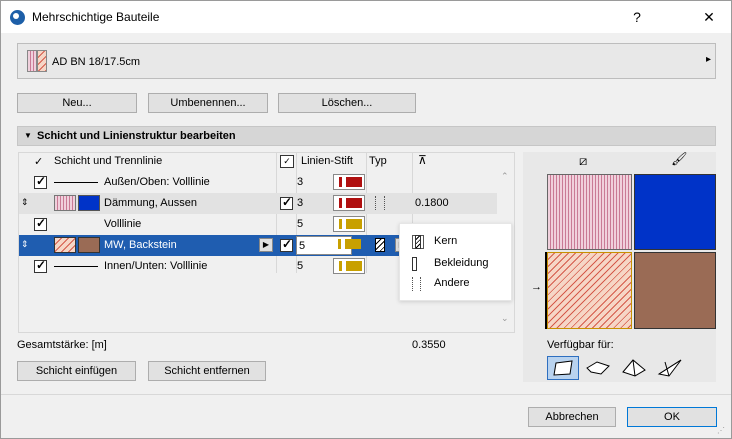 This screenshot has height=439, width=732. Describe the element at coordinates (17, 17) in the screenshot. I see `app-icon` at that location.